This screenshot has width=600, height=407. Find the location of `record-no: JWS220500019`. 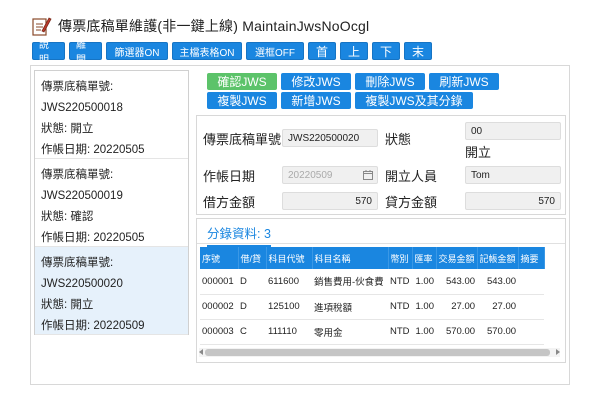

record-no: JWS220500019 is located at coordinates (82, 196).